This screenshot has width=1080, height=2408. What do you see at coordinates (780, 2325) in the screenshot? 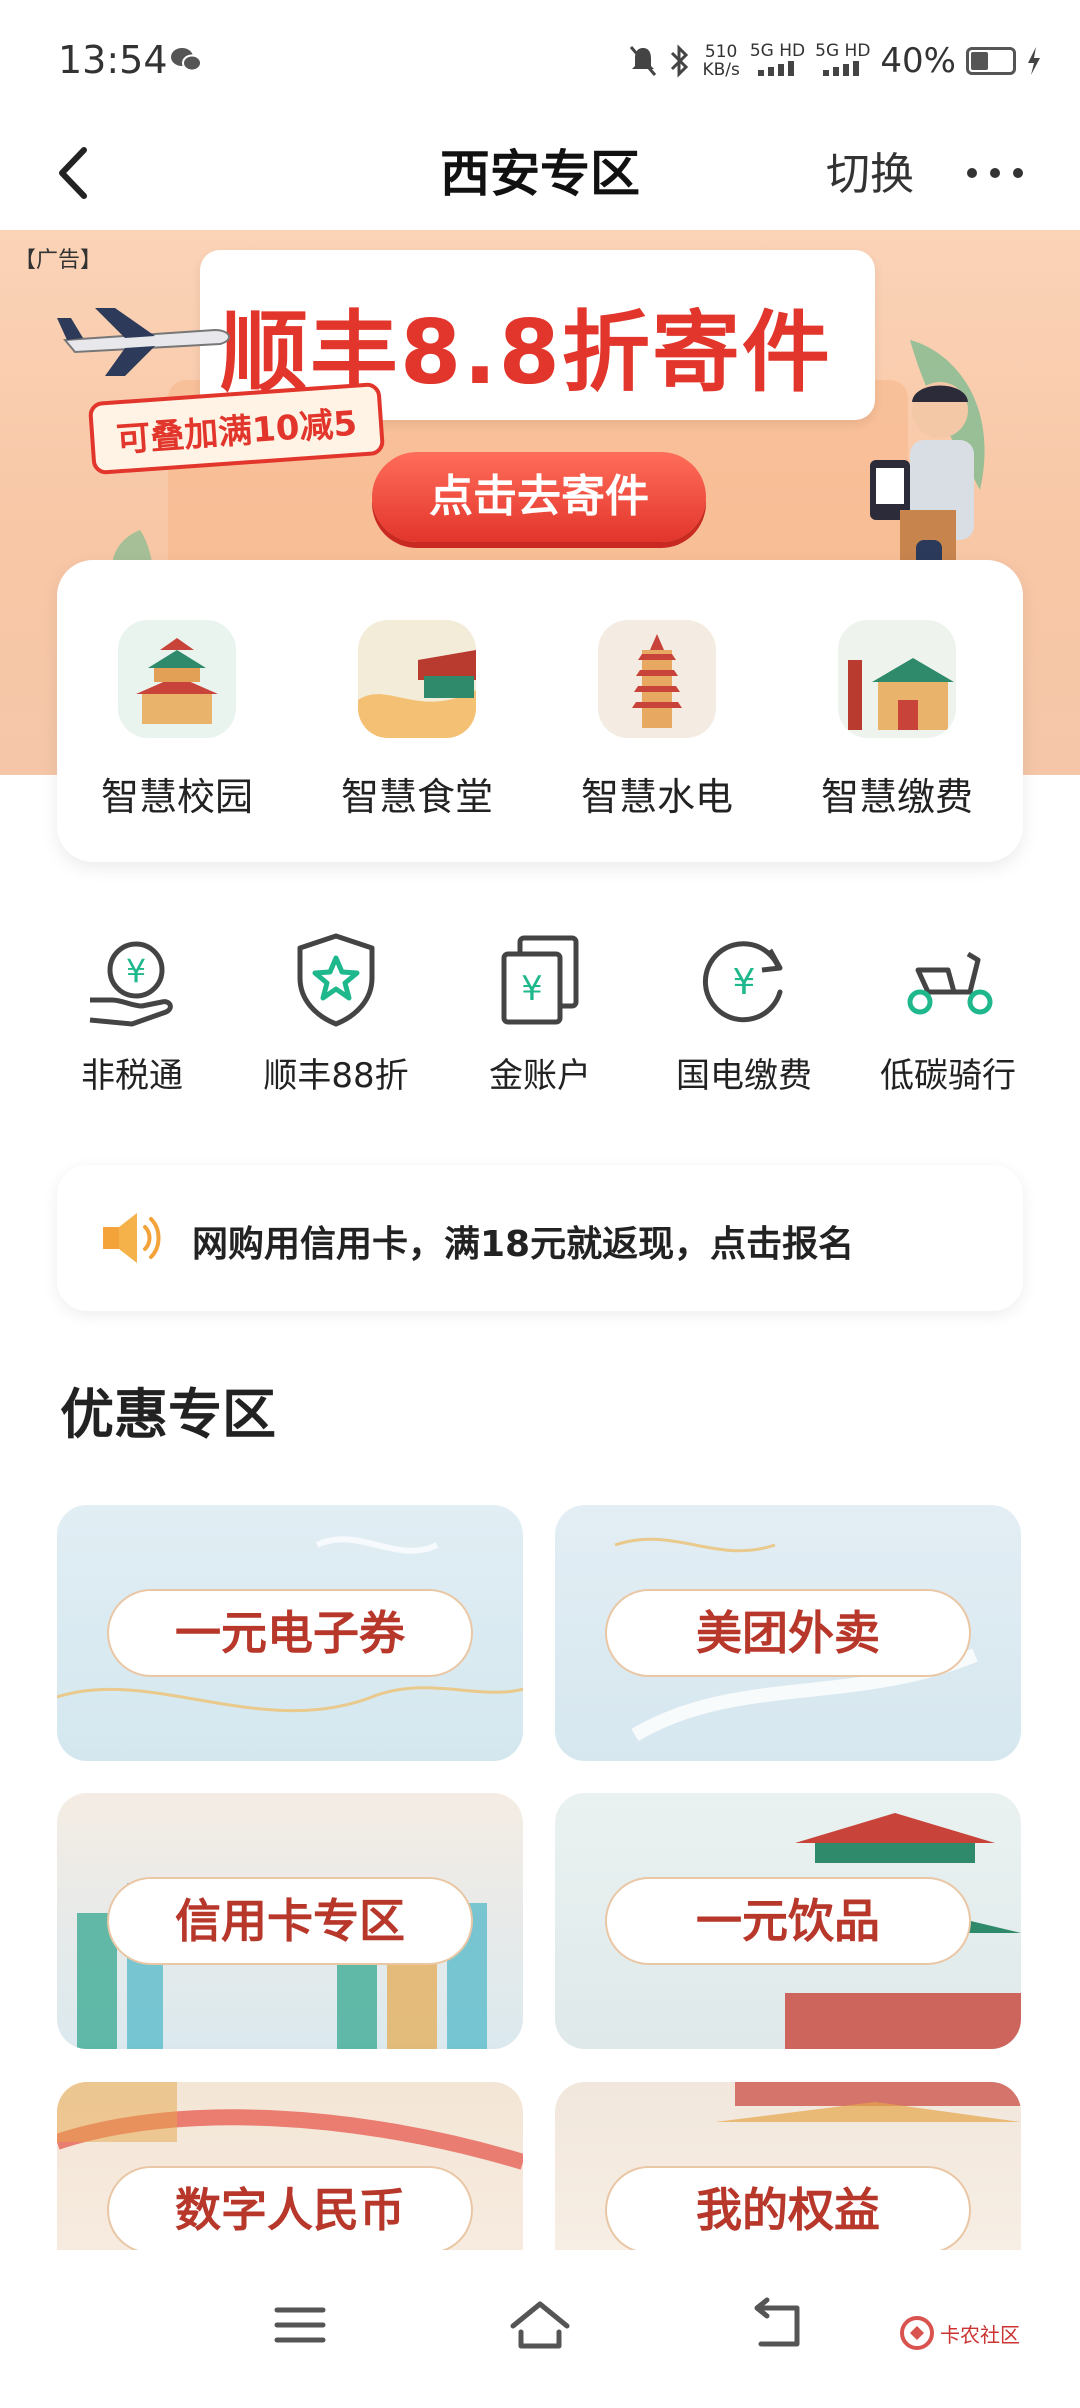
I see `back-nav-icon` at bounding box center [780, 2325].